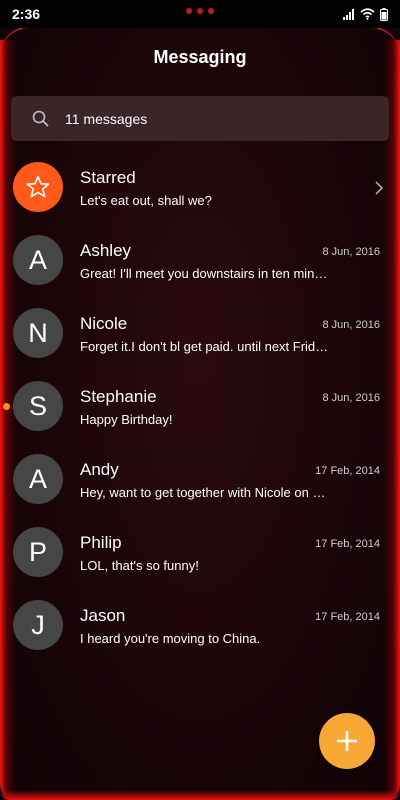 The width and height of the screenshot is (400, 800). I want to click on edge-glow-bottom, so click(200, 795).